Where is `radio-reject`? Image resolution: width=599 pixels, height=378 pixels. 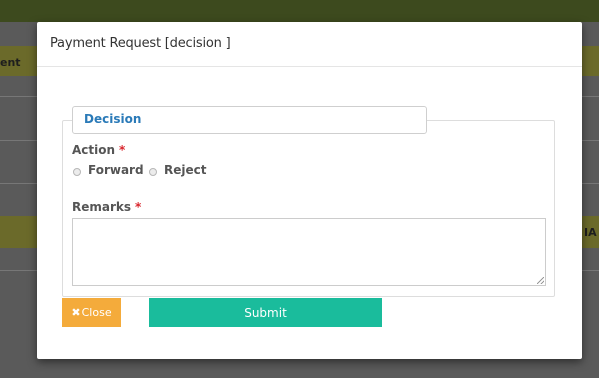
radio-reject is located at coordinates (153, 172).